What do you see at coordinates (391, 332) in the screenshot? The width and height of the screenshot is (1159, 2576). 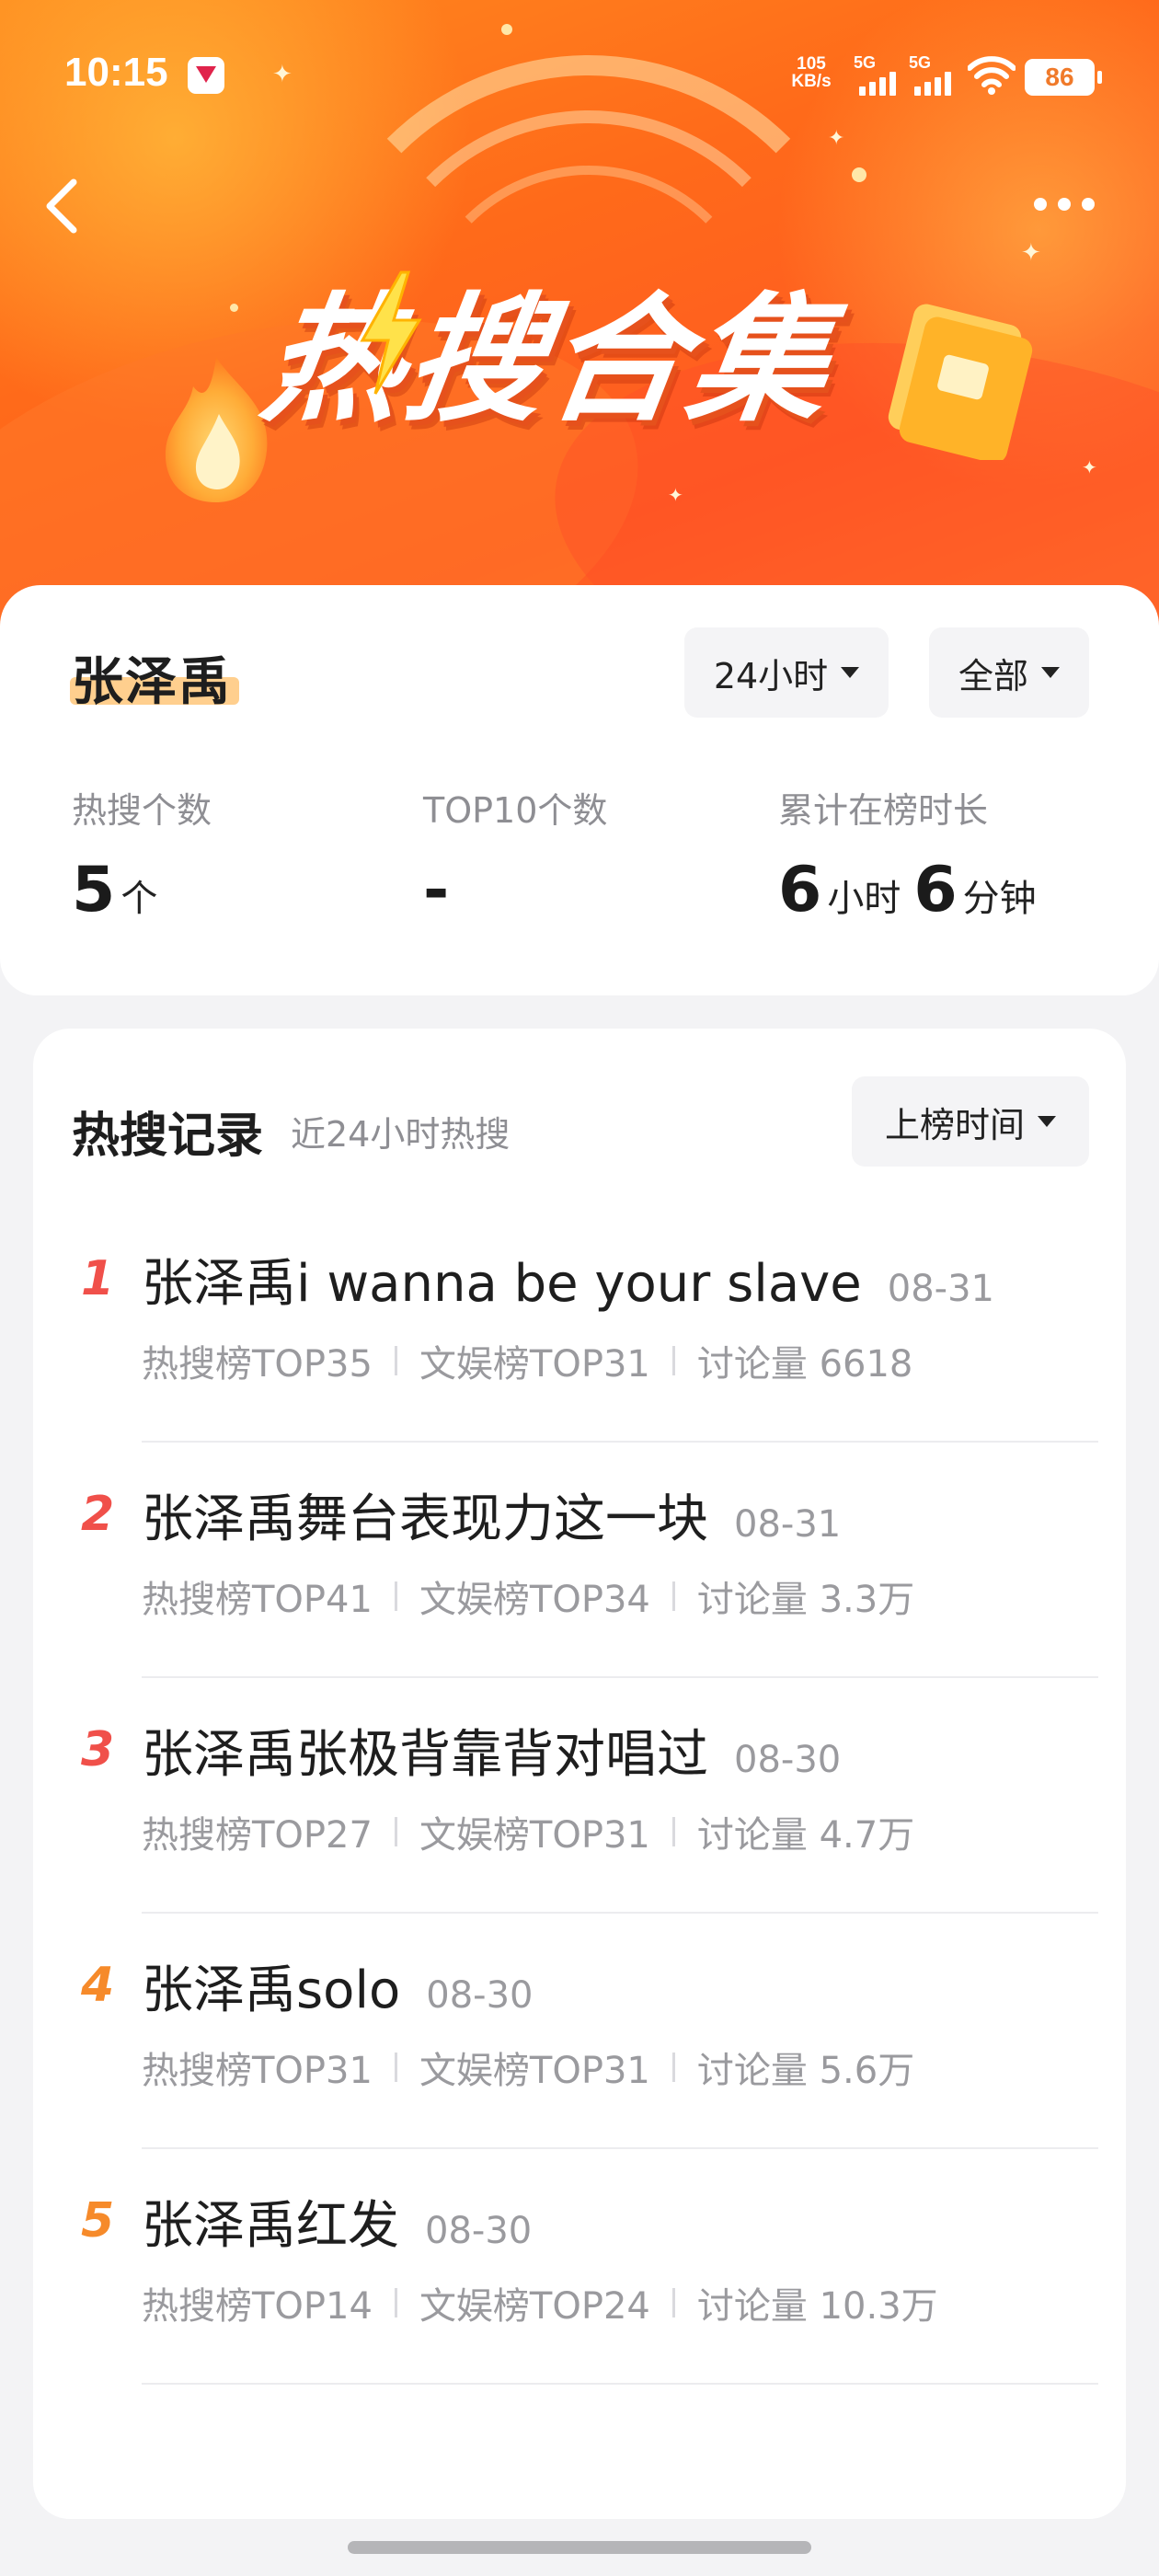 I see `lightning-icon` at bounding box center [391, 332].